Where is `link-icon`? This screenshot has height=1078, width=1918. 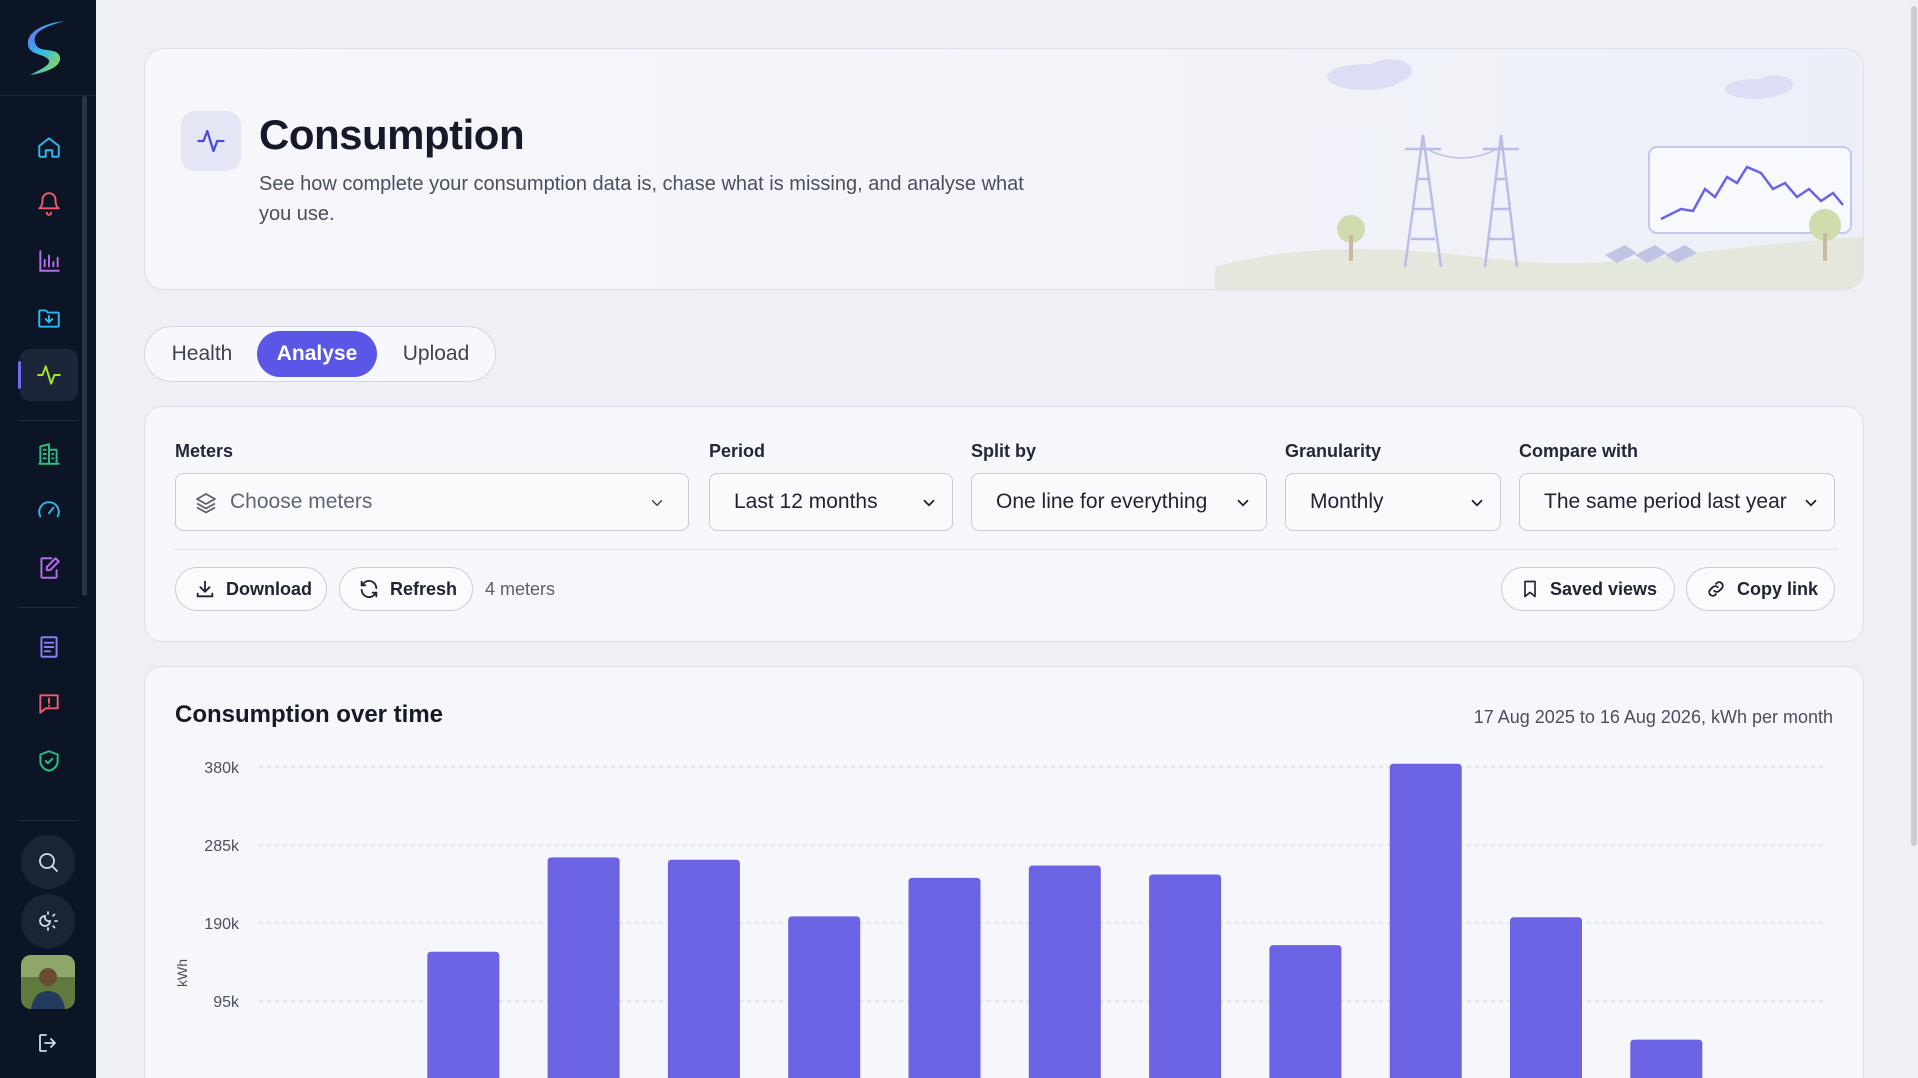 link-icon is located at coordinates (1716, 589).